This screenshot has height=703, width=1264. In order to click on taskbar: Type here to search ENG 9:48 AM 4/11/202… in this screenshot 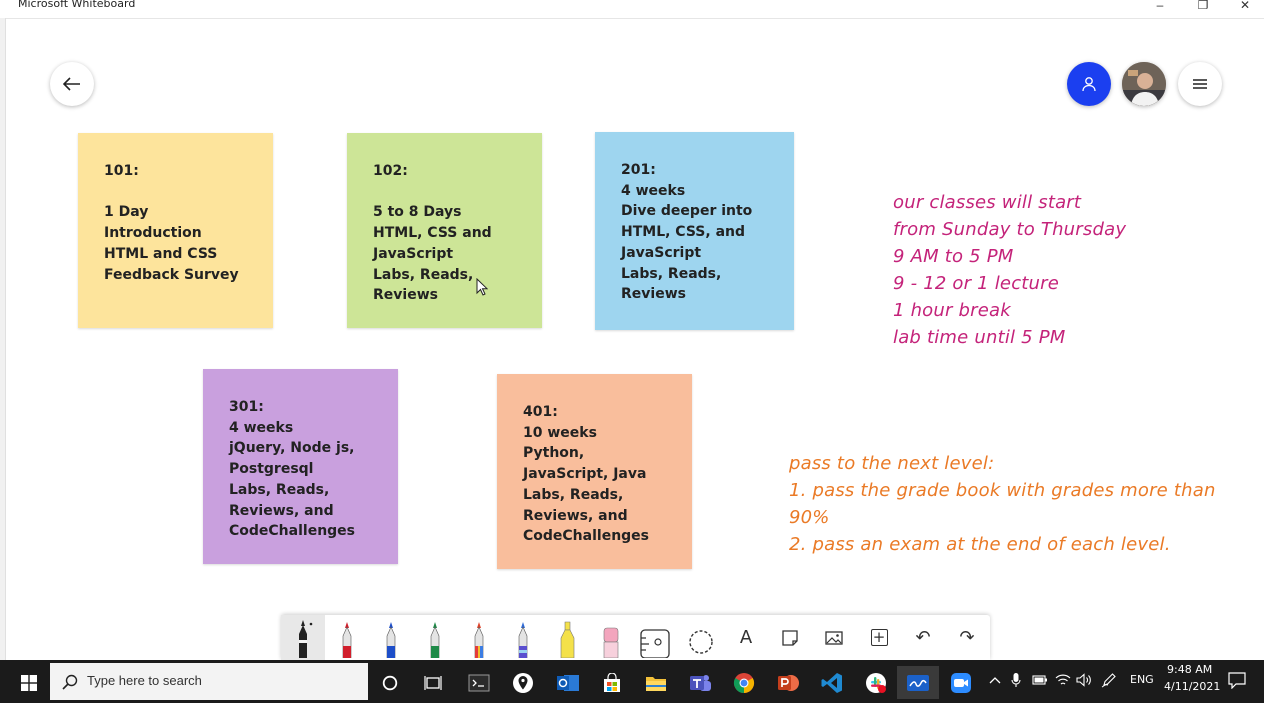, I will do `click(632, 681)`.